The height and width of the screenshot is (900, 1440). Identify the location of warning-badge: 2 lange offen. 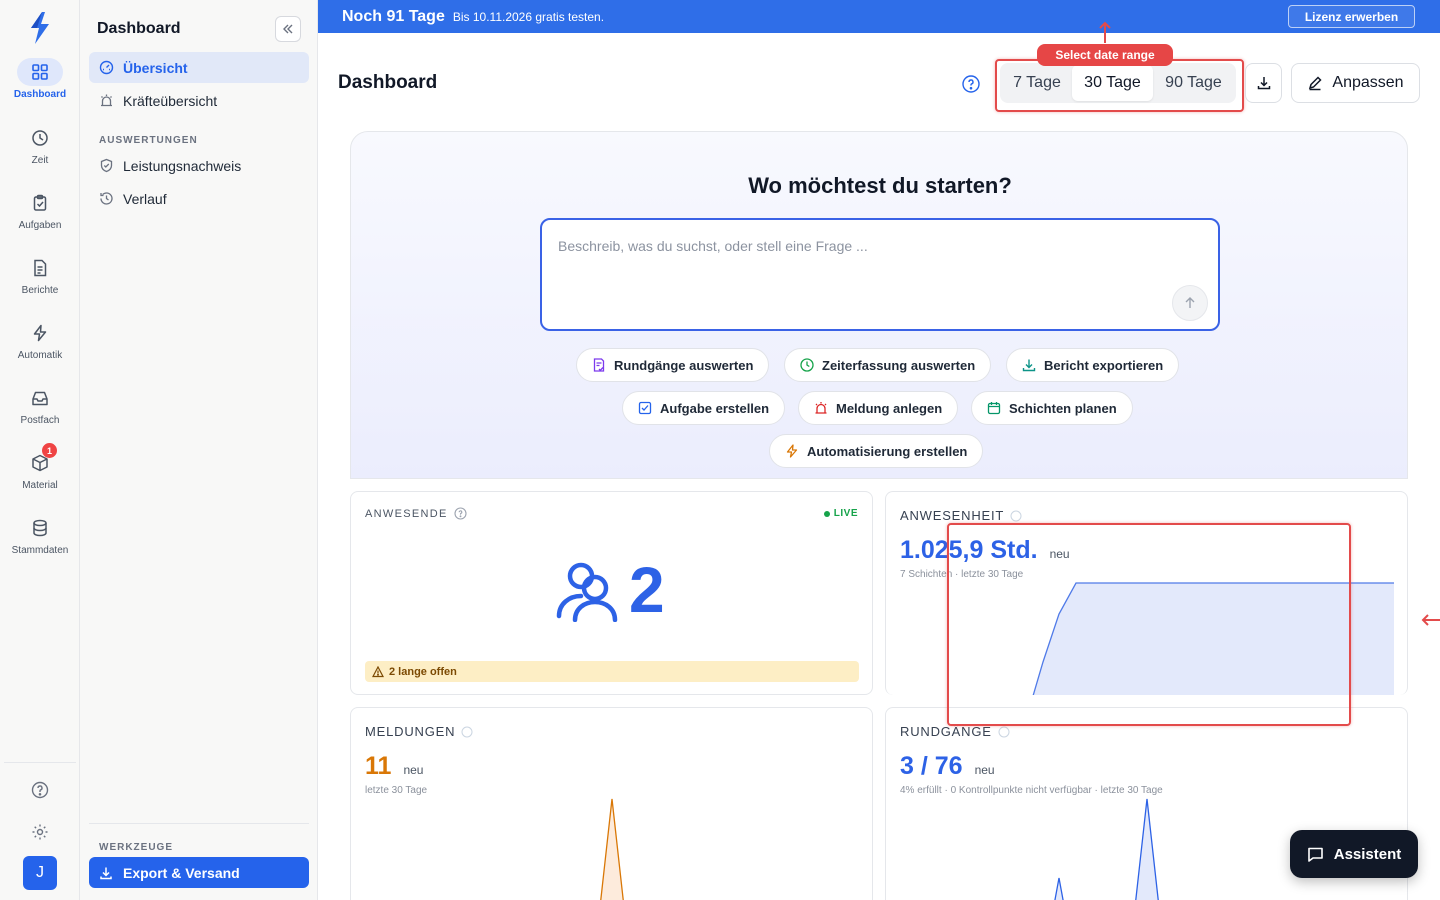
(612, 671).